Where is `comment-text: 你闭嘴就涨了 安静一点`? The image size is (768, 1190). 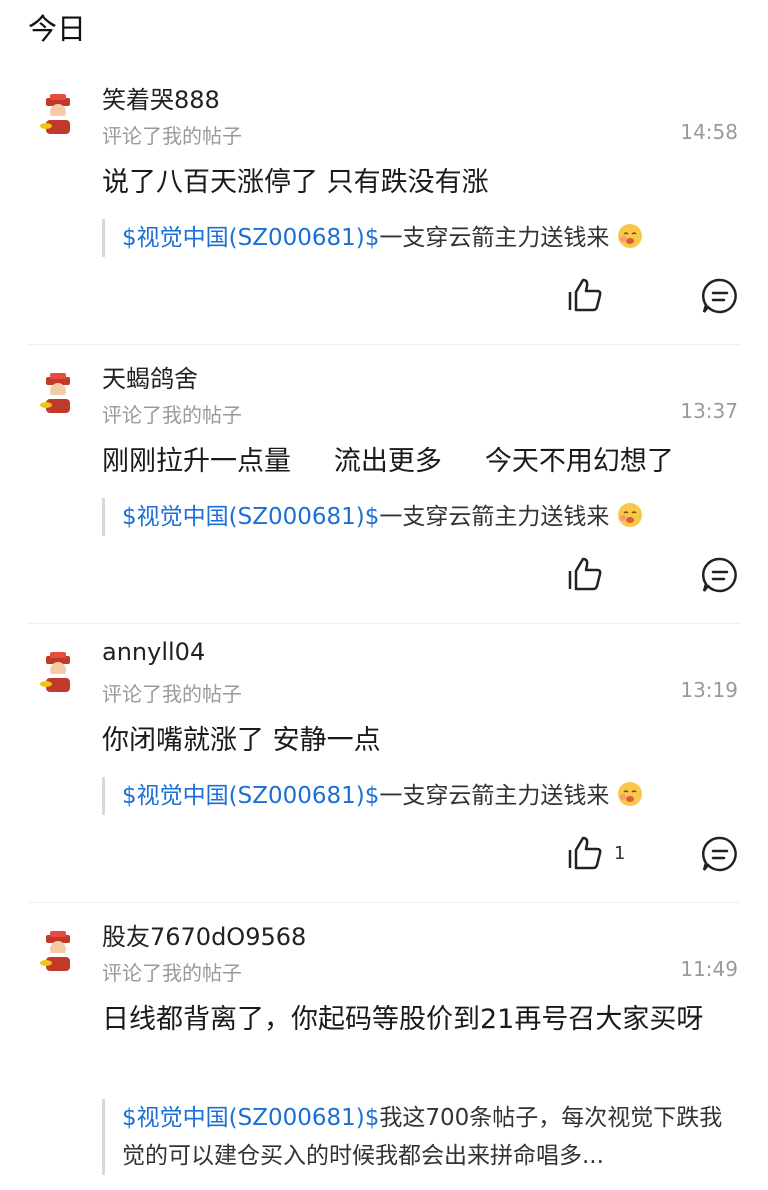 comment-text: 你闭嘴就涨了 安静一点 is located at coordinates (241, 740).